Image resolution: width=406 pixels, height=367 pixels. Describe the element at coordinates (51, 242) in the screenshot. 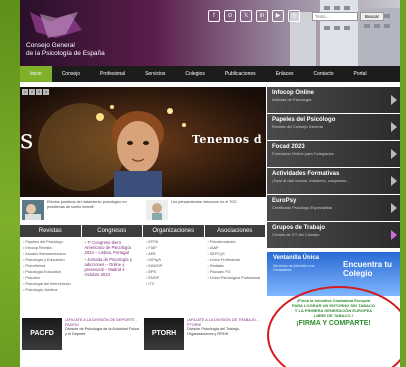

I see `list-item: Papeles del Psicólogo` at that location.